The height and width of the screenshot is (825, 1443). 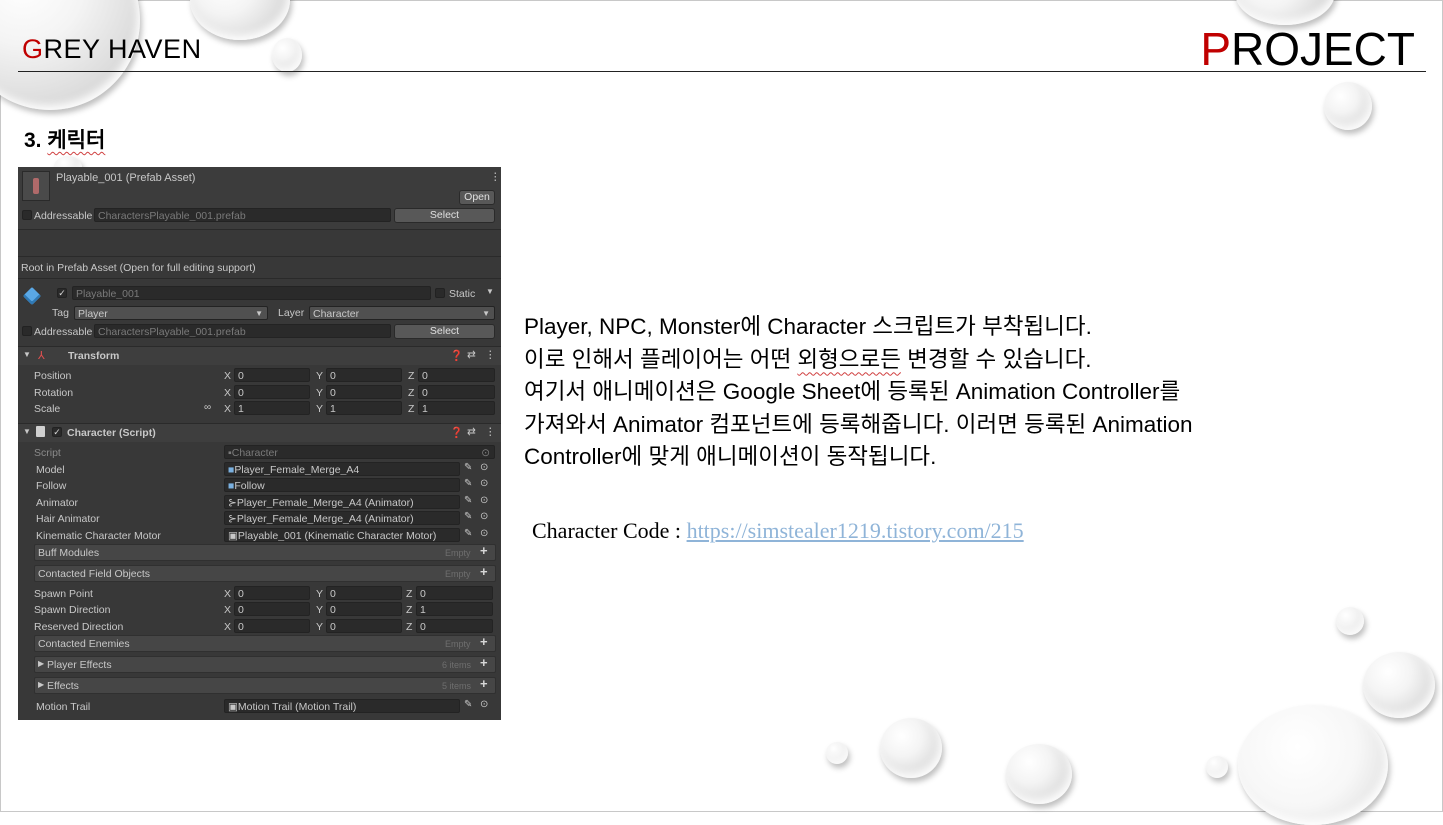 I want to click on reserved-direction-label: Reserved Direction, so click(x=79, y=627).